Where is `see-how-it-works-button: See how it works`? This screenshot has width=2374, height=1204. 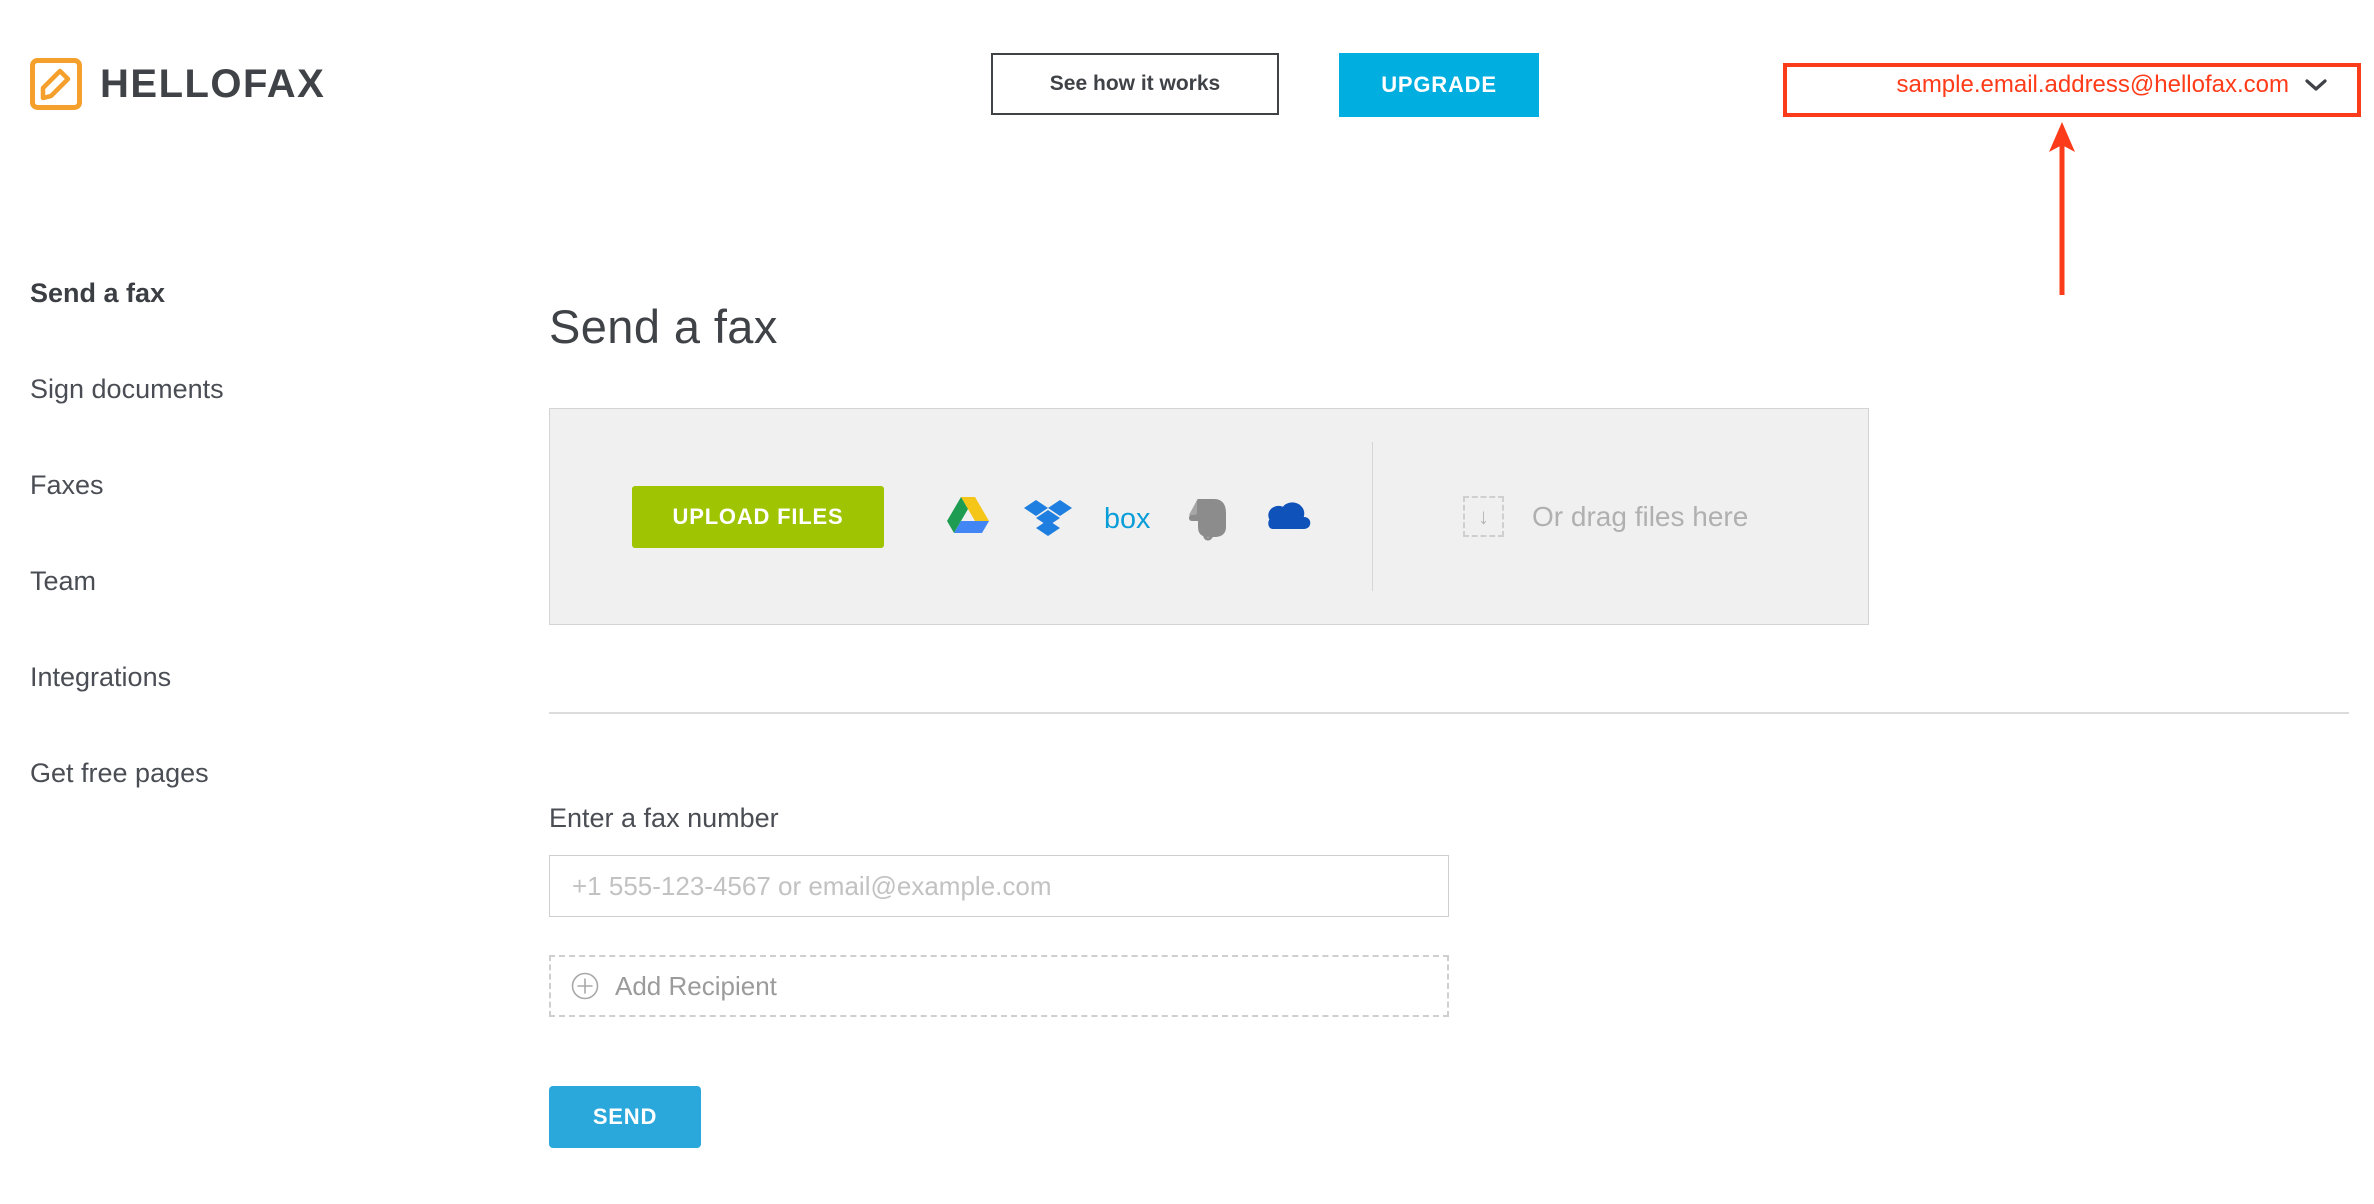 see-how-it-works-button: See how it works is located at coordinates (1135, 84).